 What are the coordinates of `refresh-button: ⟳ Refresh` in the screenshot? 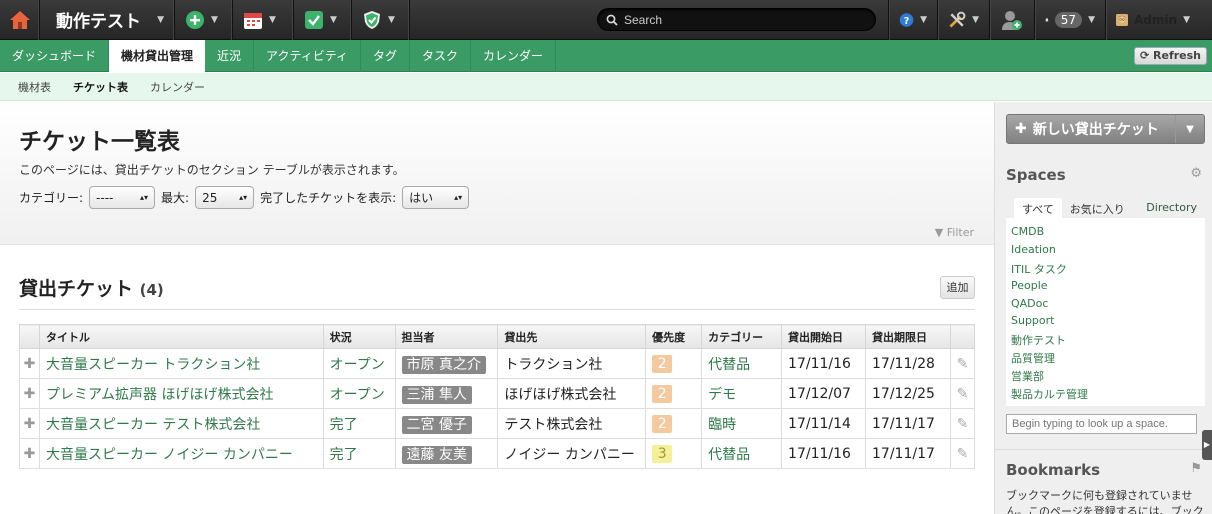 It's located at (1170, 56).